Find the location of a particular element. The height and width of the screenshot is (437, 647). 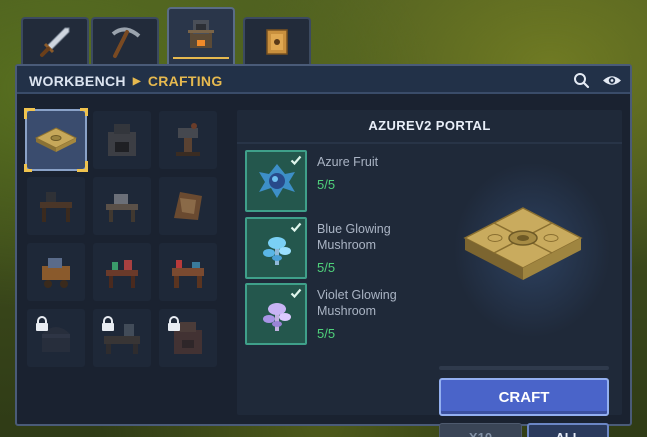

recipe-slot-azurev2-portal is located at coordinates (56, 140).